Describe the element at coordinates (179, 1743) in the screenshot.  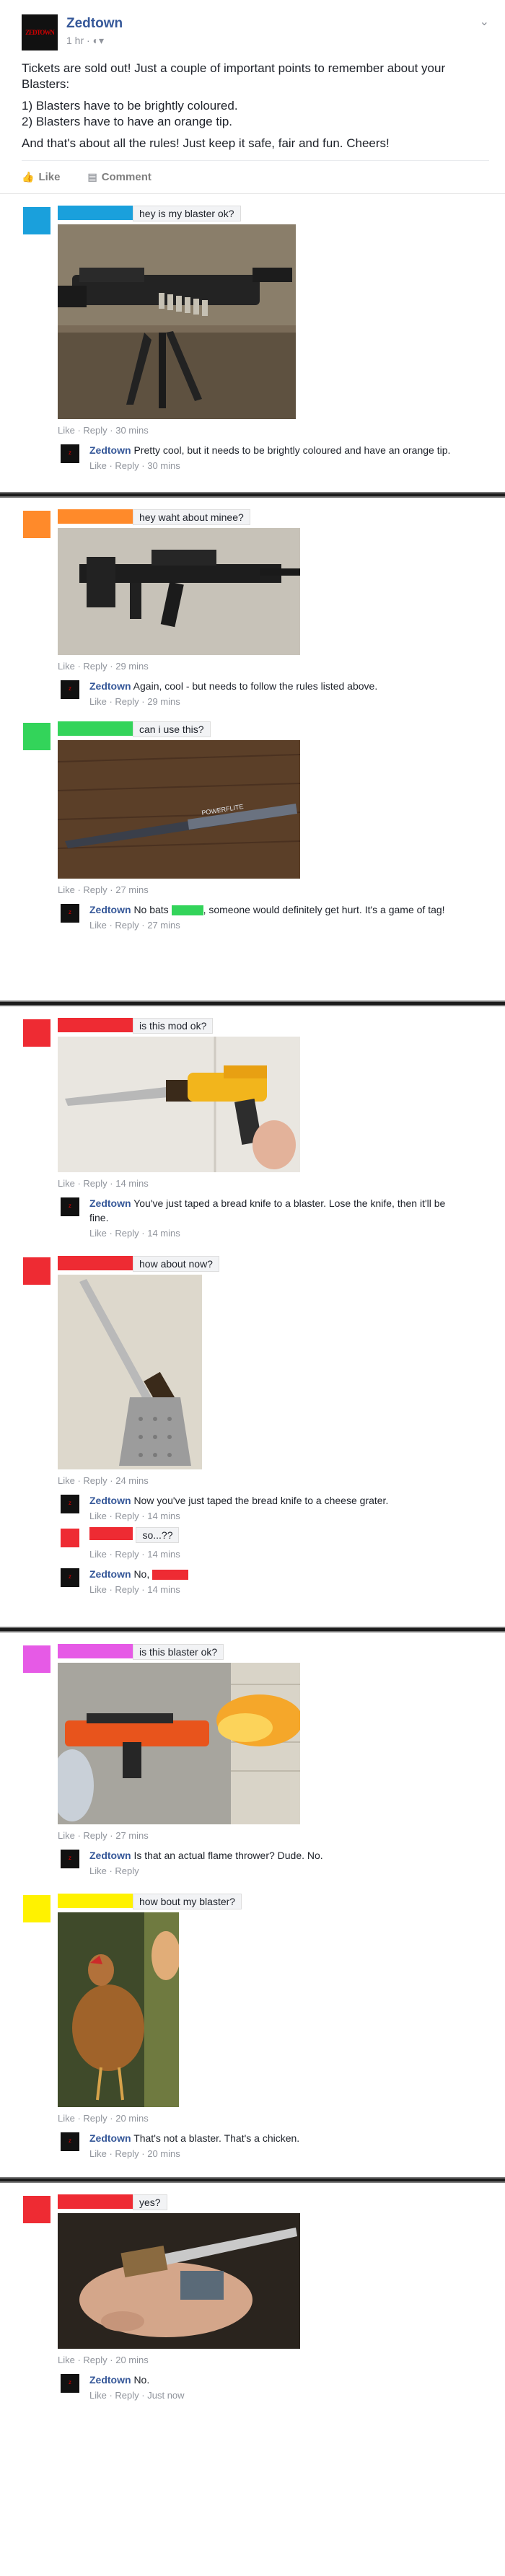
I see `comment-image-flamethrower` at that location.